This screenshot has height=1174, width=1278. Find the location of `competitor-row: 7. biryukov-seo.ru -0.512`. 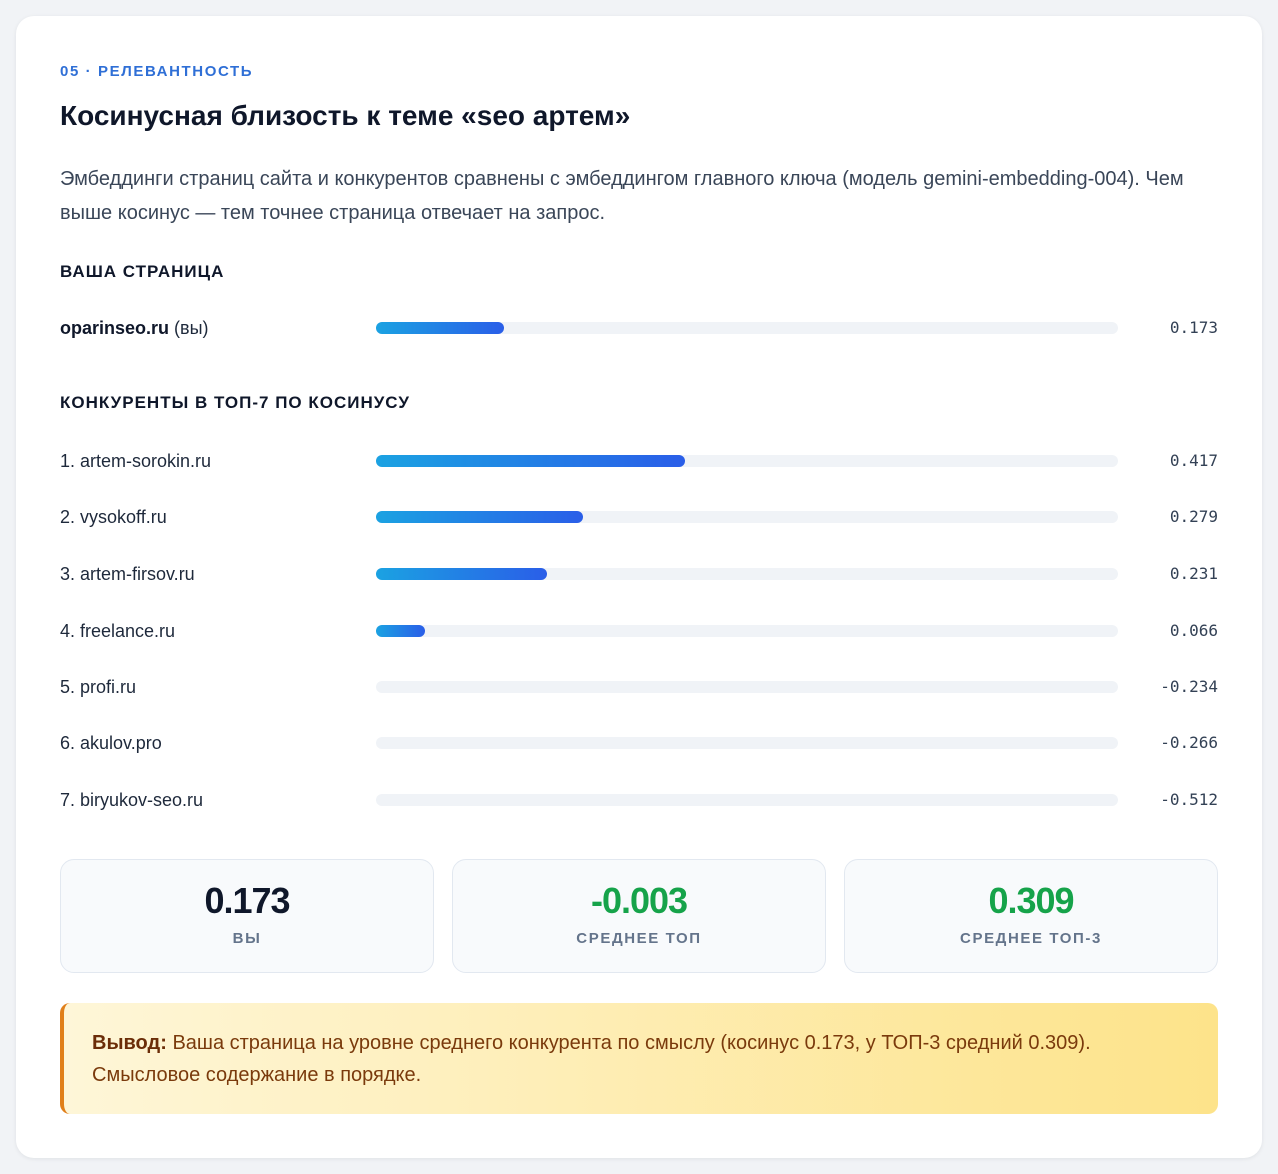

competitor-row: 7. biryukov-seo.ru -0.512 is located at coordinates (639, 800).